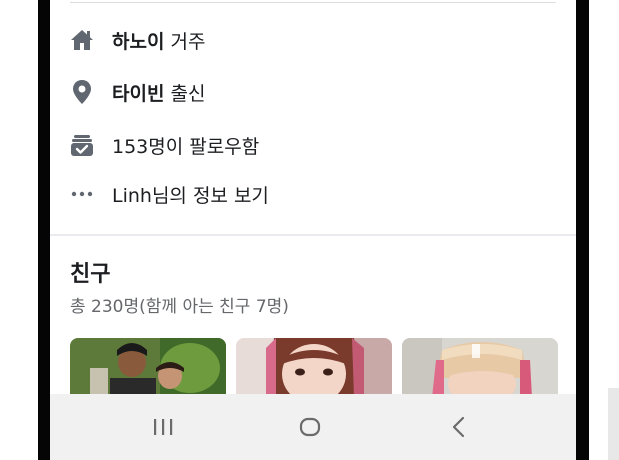 This screenshot has height=460, width=619. Describe the element at coordinates (190, 195) in the screenshot. I see `see-info-text: Linh님의 정보 보기` at that location.